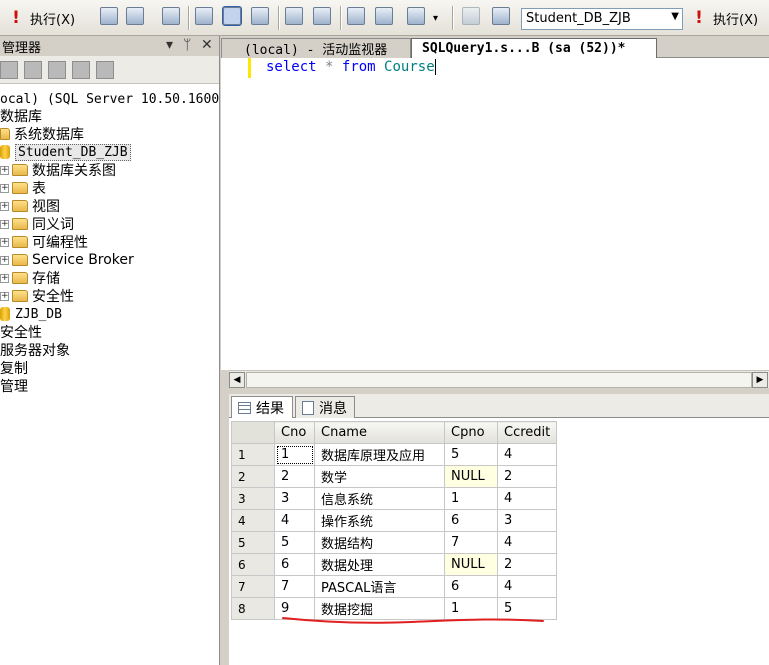 This screenshot has width=769, height=665. Describe the element at coordinates (356, 16) in the screenshot. I see `decrease-indent-icon` at that location.